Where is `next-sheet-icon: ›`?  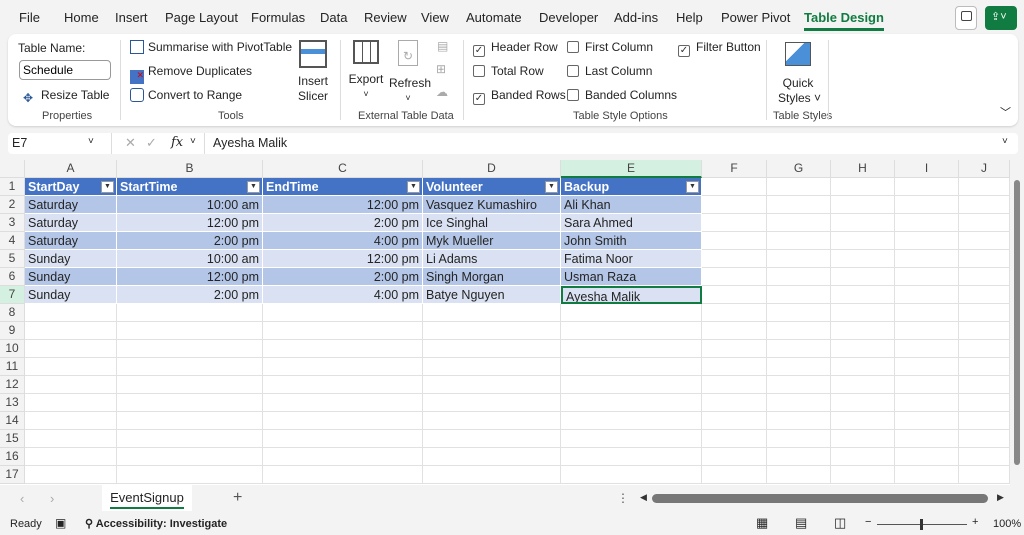
next-sheet-icon: › is located at coordinates (52, 498).